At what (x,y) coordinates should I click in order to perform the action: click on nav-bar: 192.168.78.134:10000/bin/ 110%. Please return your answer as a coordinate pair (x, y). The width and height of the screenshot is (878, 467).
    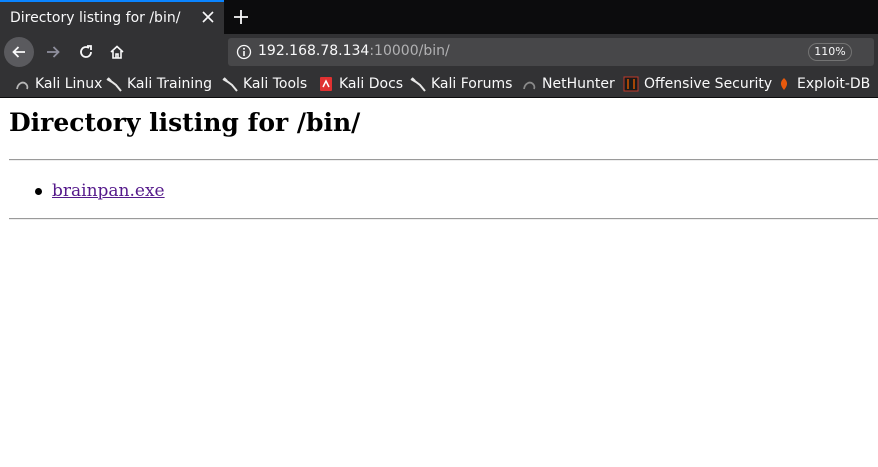
    Looking at the image, I should click on (439, 52).